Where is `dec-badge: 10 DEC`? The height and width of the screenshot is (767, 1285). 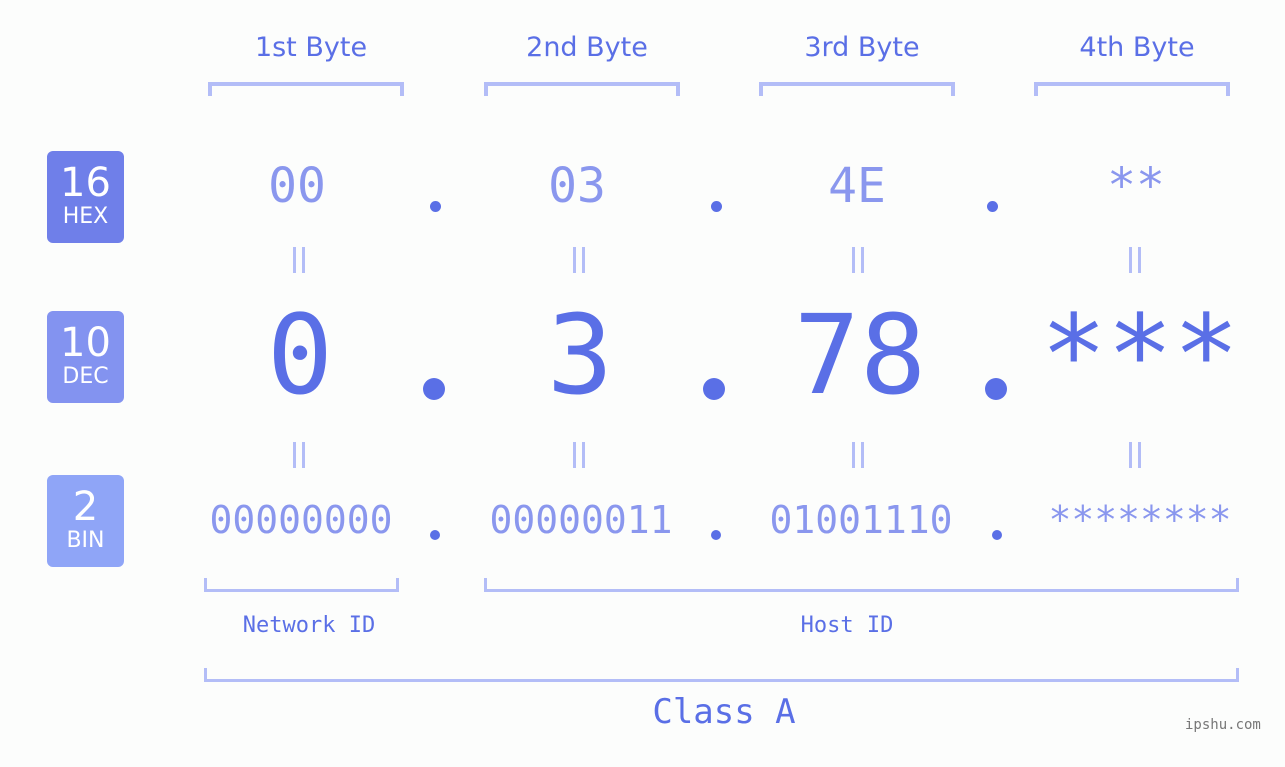
dec-badge: 10 DEC is located at coordinates (85, 357).